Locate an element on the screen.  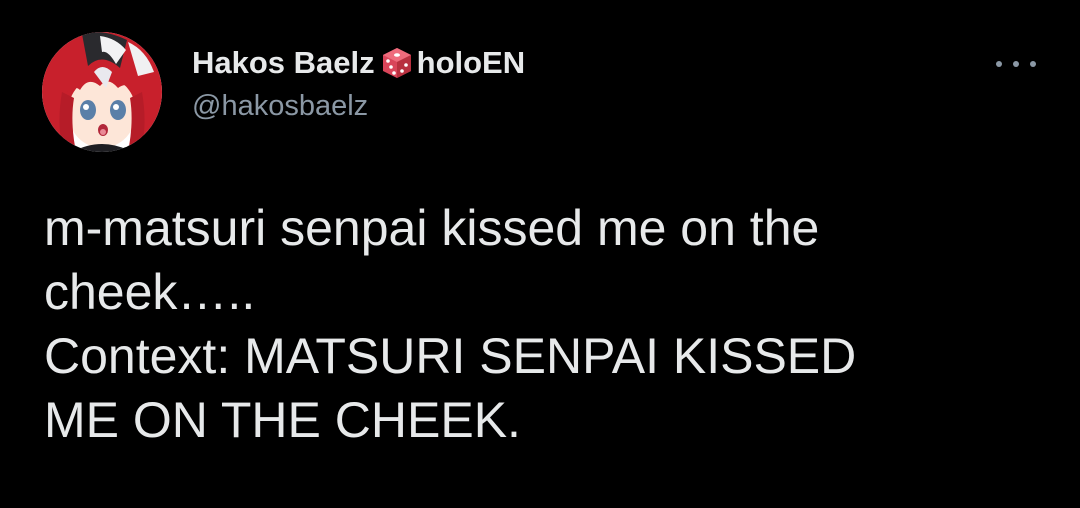
name-row: Hakos Baelz holoEN is located at coordinates (358, 63).